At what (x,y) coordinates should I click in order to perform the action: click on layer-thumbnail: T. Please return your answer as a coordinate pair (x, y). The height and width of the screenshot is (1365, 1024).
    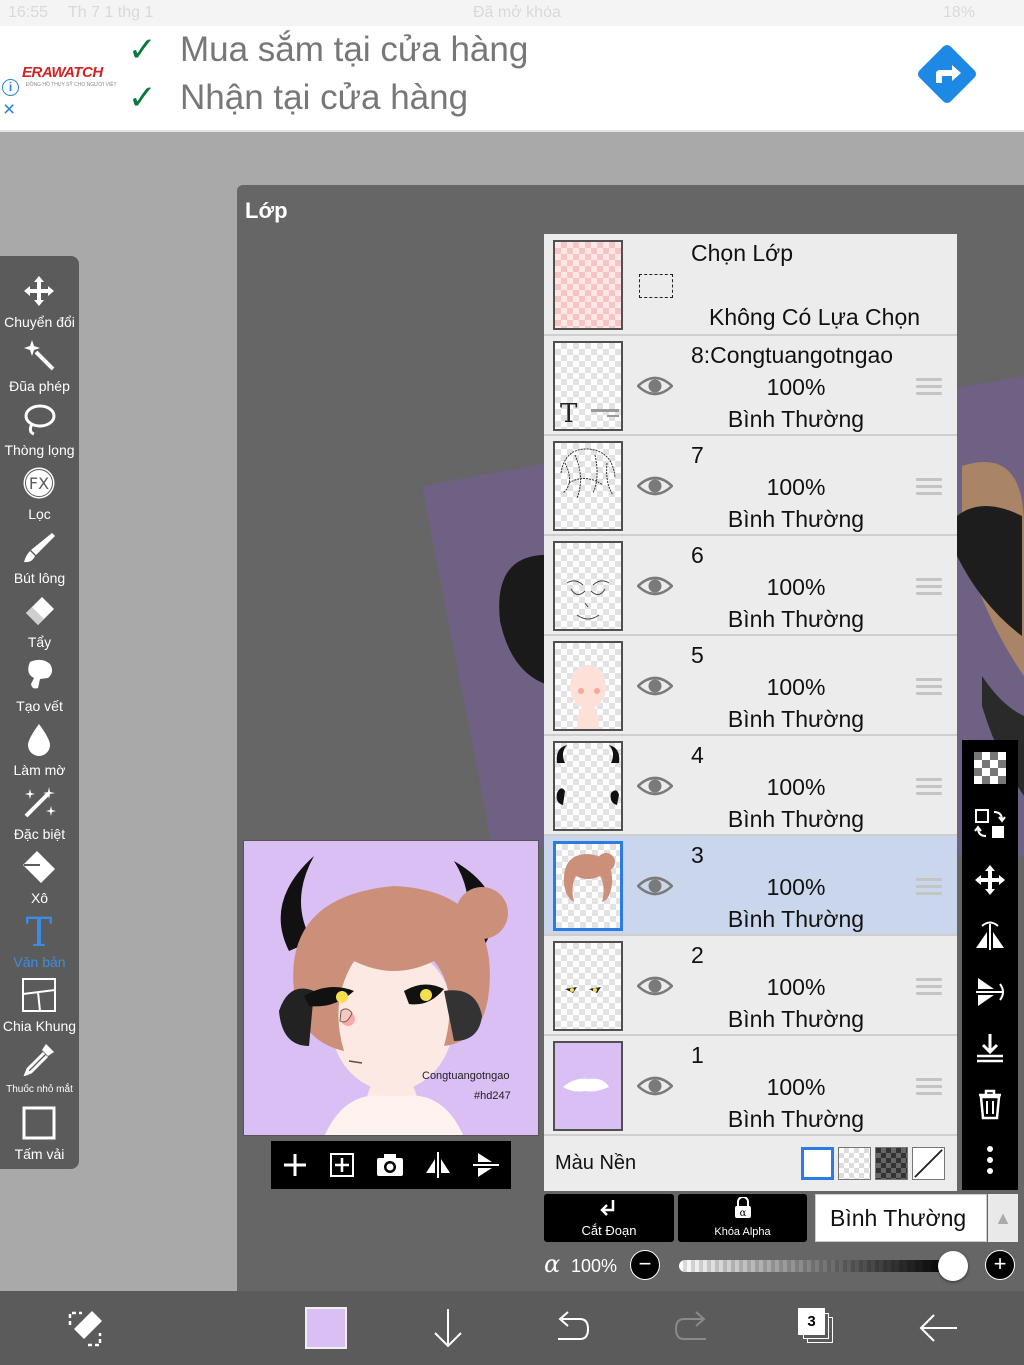
    Looking at the image, I should click on (588, 386).